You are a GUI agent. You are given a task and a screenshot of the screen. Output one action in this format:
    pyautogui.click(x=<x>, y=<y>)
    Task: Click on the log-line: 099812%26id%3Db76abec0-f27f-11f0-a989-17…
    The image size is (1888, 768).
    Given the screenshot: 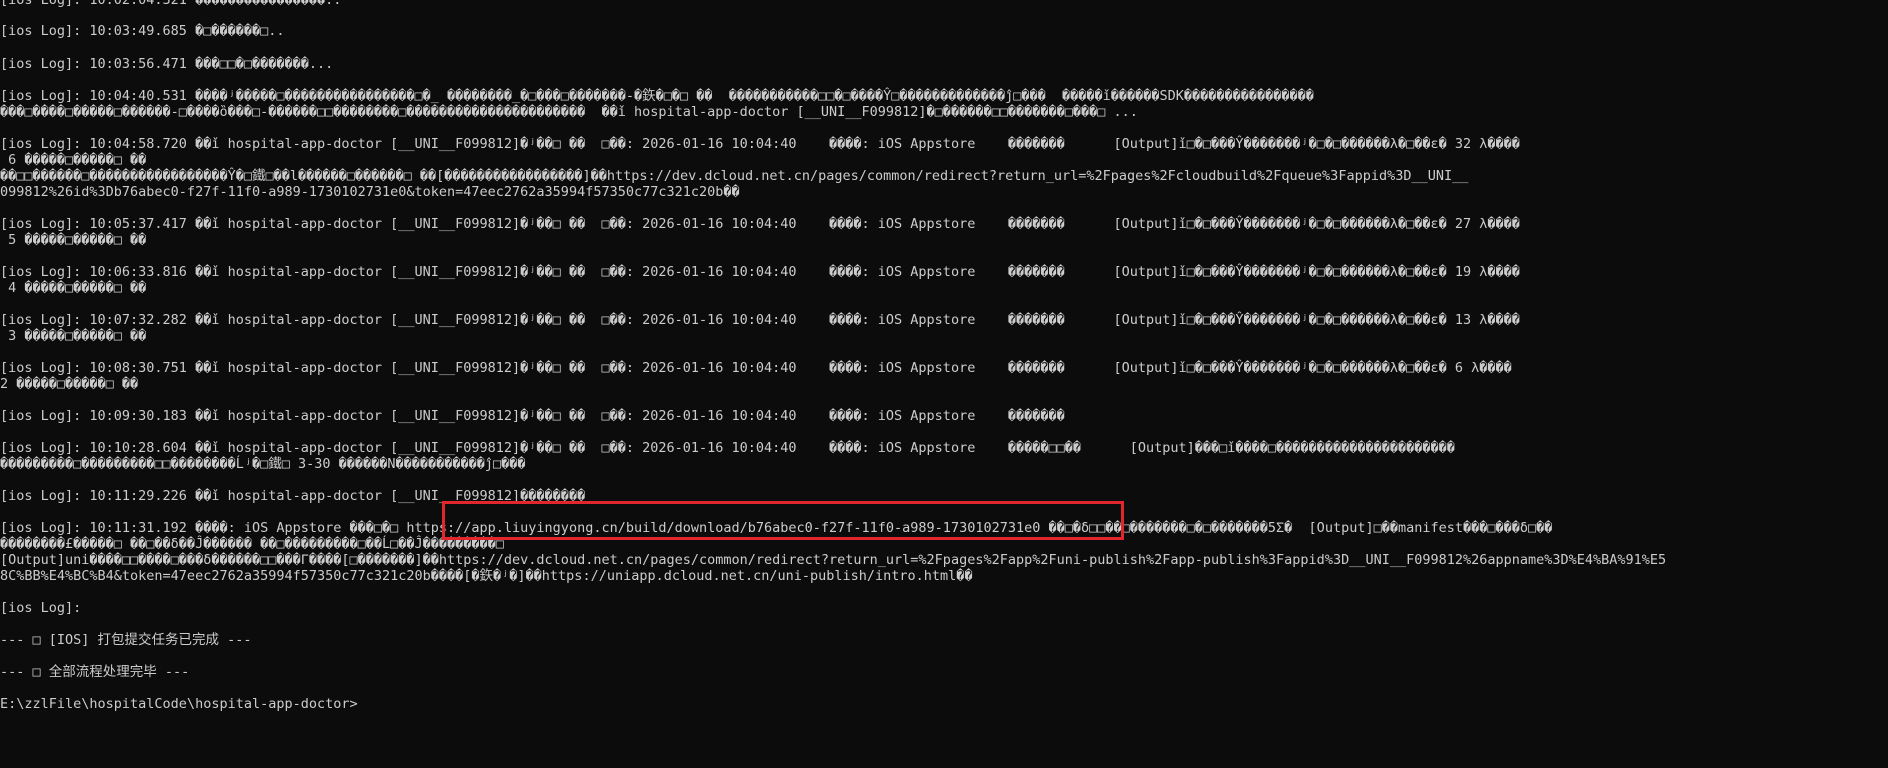 What is the action you would take?
    pyautogui.click(x=370, y=192)
    